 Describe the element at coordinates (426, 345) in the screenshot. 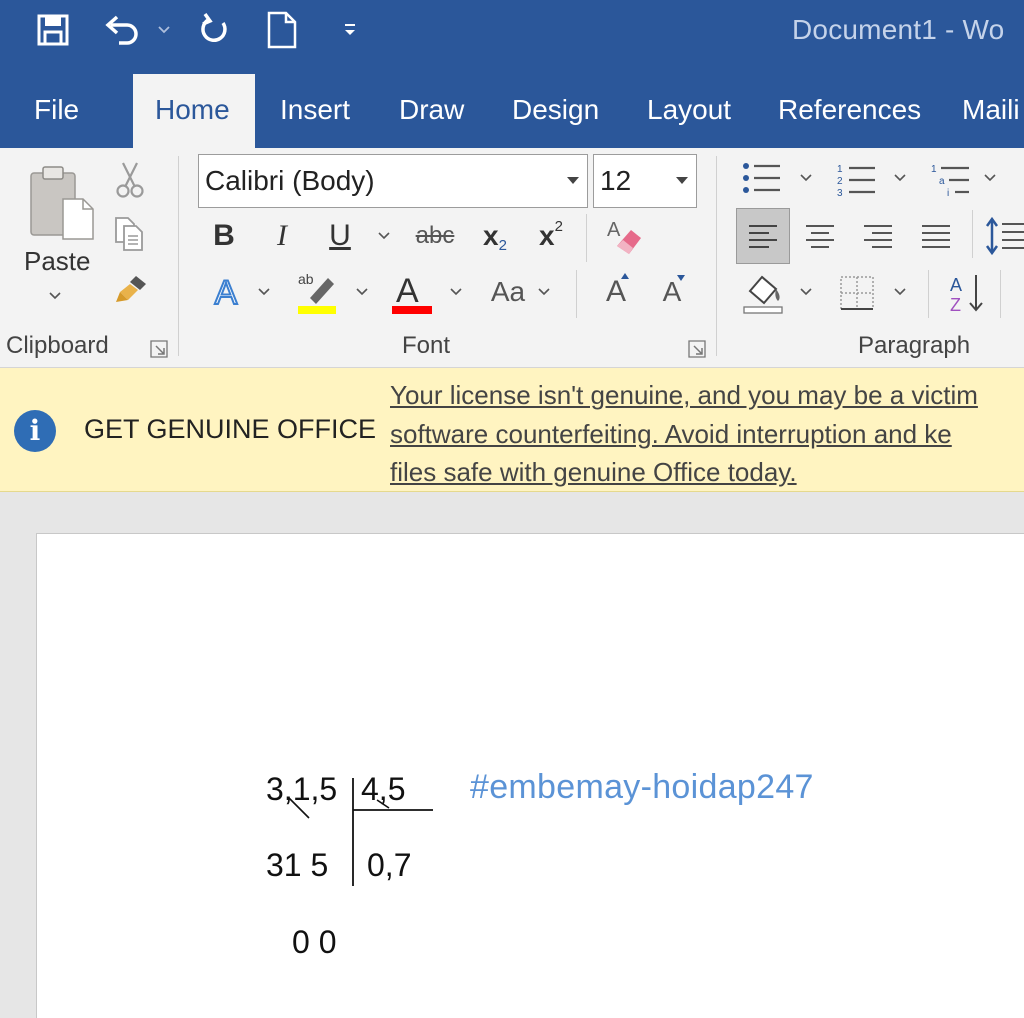

I see `font-group-label: Font` at that location.